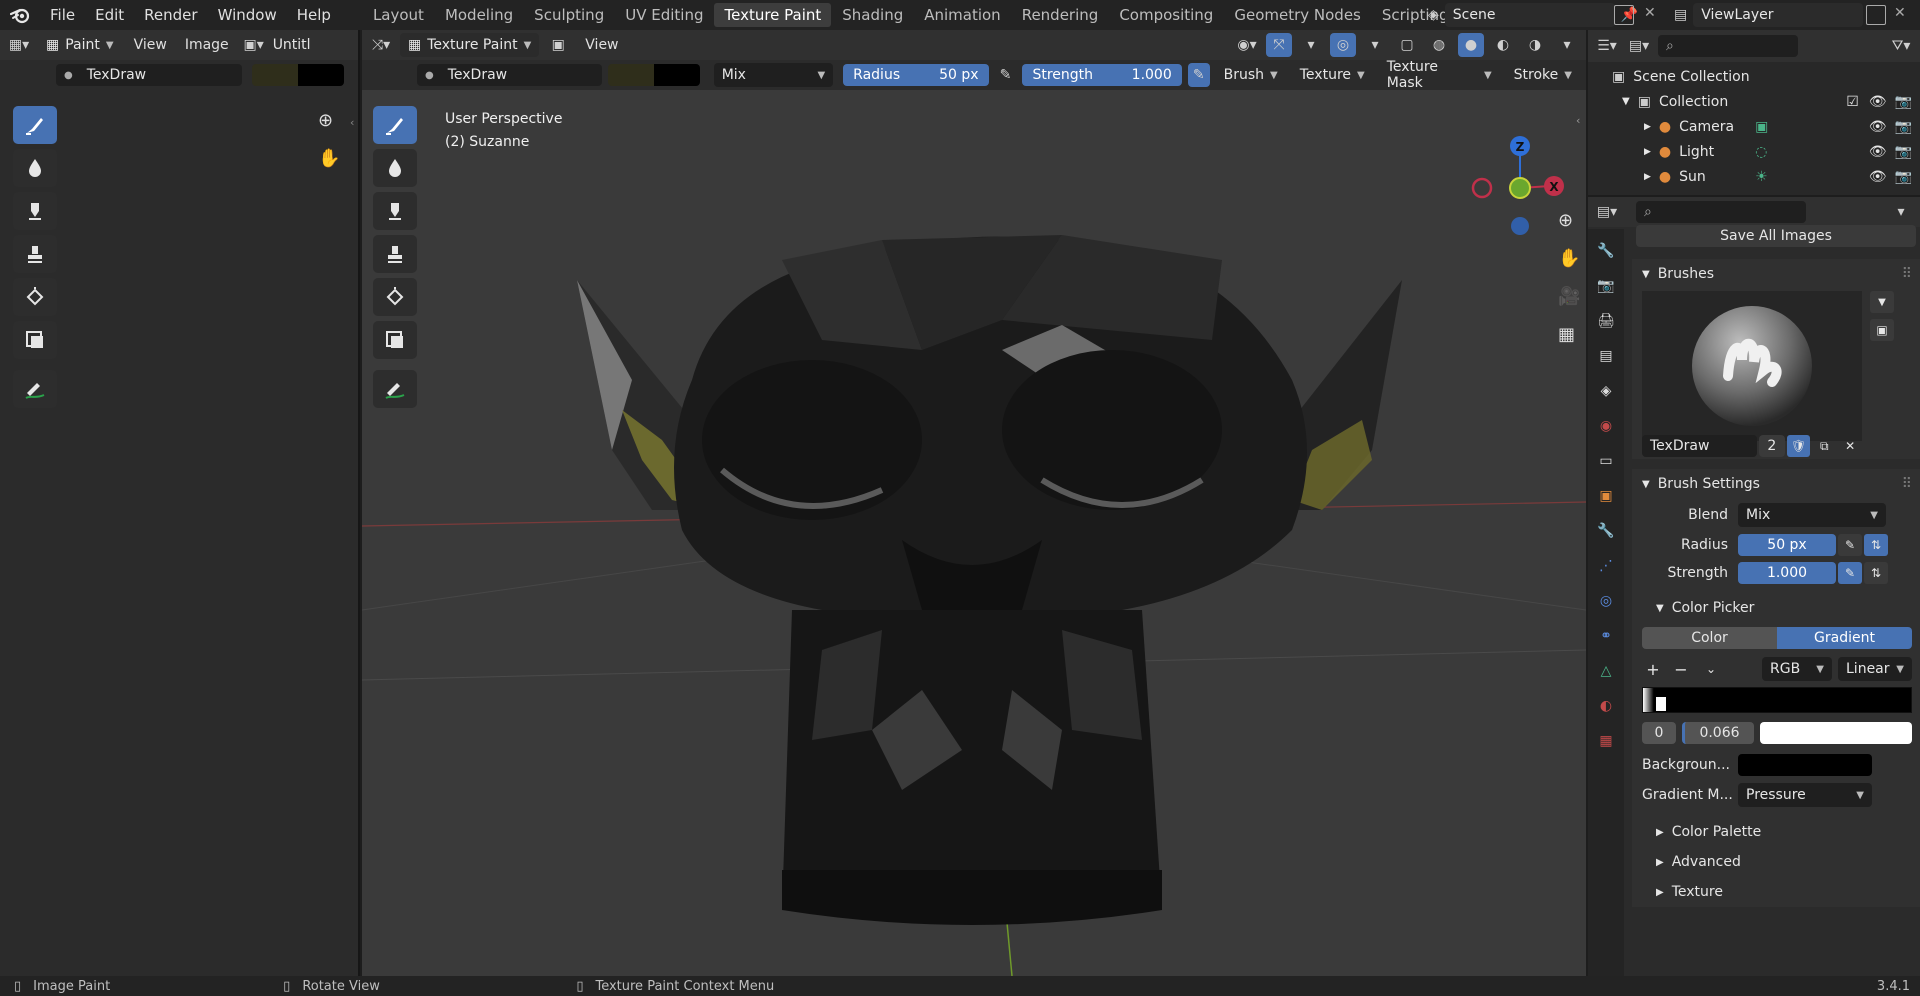  Describe the element at coordinates (1876, 545) in the screenshot. I see `radius-unit-icon: ⇅` at that location.